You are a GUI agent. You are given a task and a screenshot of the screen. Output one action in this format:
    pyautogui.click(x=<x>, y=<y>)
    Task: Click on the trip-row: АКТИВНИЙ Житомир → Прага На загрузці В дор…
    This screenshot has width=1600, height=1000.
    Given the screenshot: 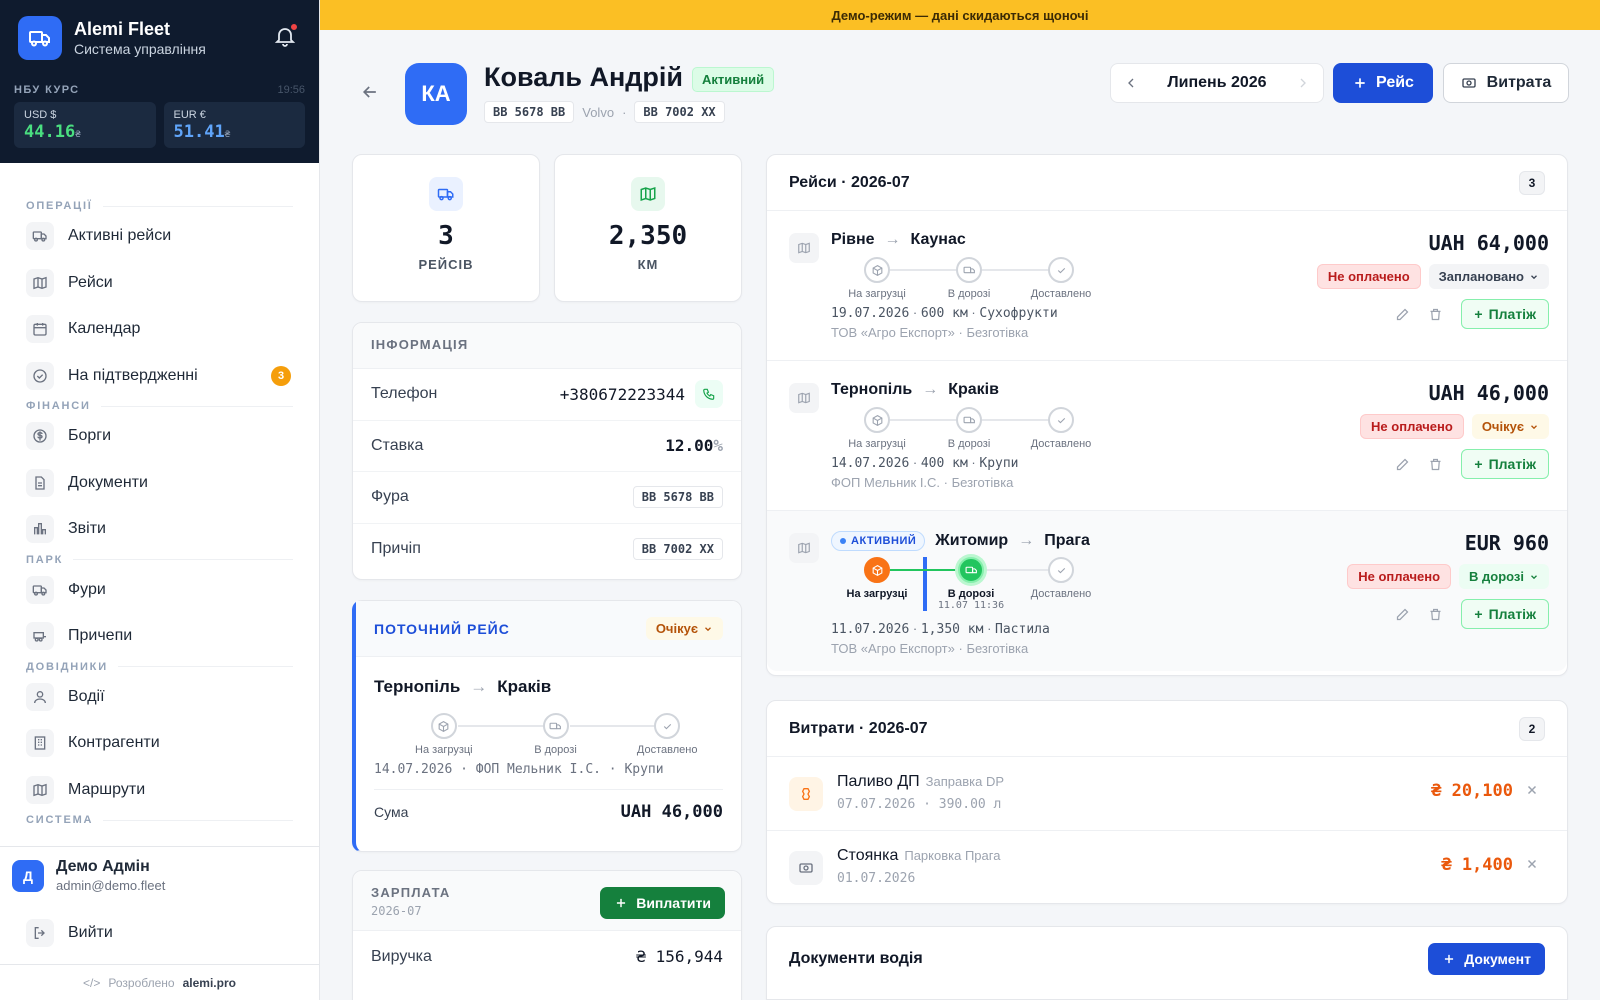 What is the action you would take?
    pyautogui.click(x=1167, y=591)
    